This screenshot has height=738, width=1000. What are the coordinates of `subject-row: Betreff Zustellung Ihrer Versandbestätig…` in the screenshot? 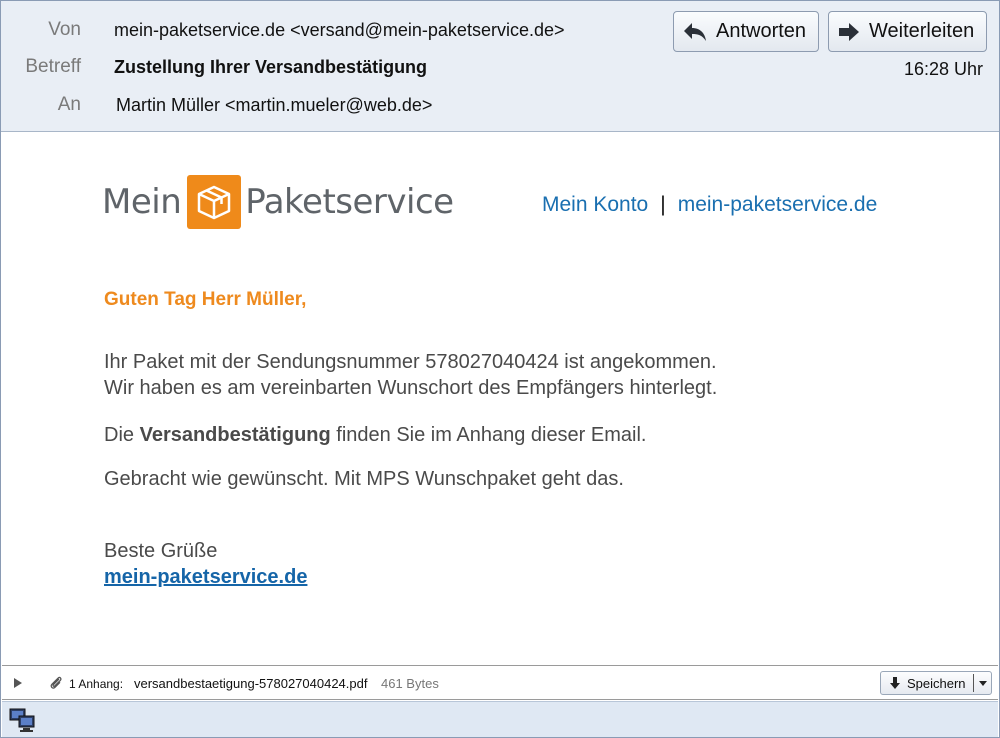 It's located at (331, 67).